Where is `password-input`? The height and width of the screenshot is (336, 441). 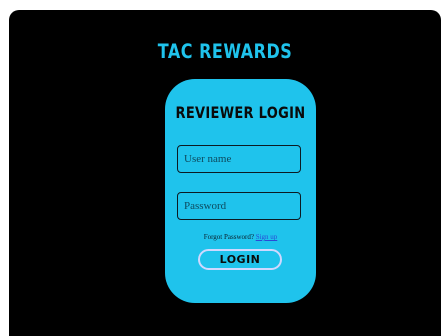 password-input is located at coordinates (239, 206).